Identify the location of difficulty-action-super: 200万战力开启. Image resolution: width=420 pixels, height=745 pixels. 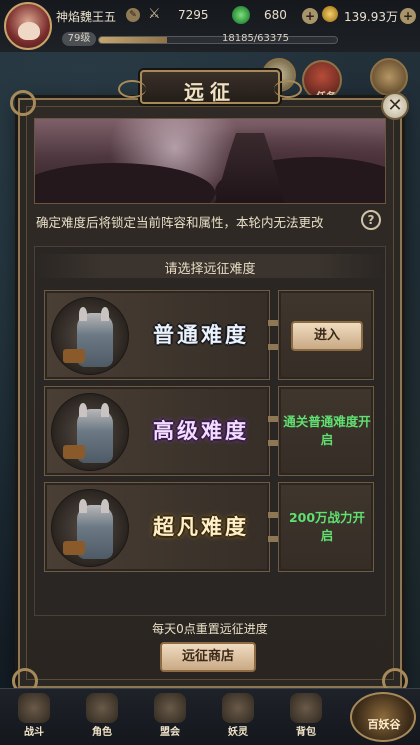
(326, 527).